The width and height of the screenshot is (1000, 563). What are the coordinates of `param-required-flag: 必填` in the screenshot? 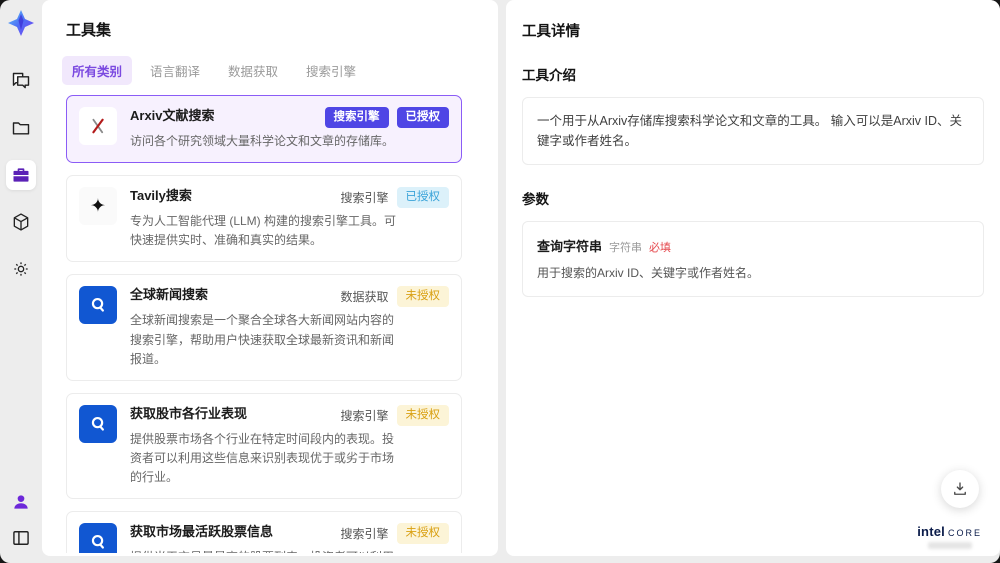 It's located at (660, 248).